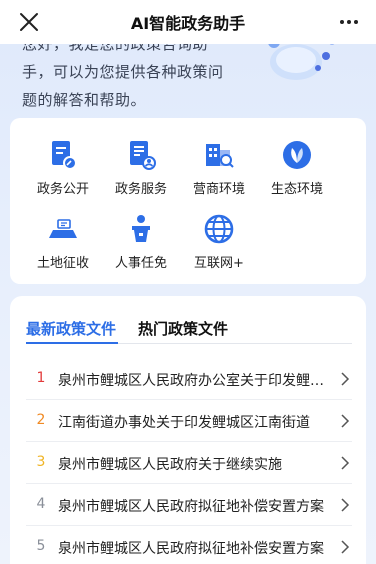  I want to click on policy-title: 泉州市鲤城区人民政府关于继续实施, so click(170, 465).